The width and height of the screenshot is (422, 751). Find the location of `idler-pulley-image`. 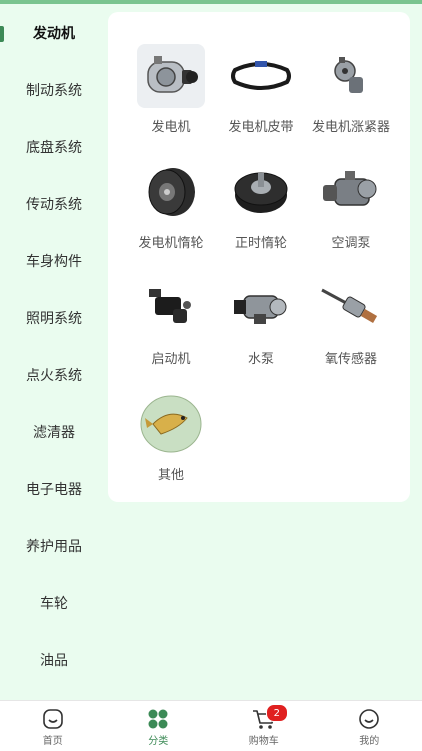

idler-pulley-image is located at coordinates (171, 192).